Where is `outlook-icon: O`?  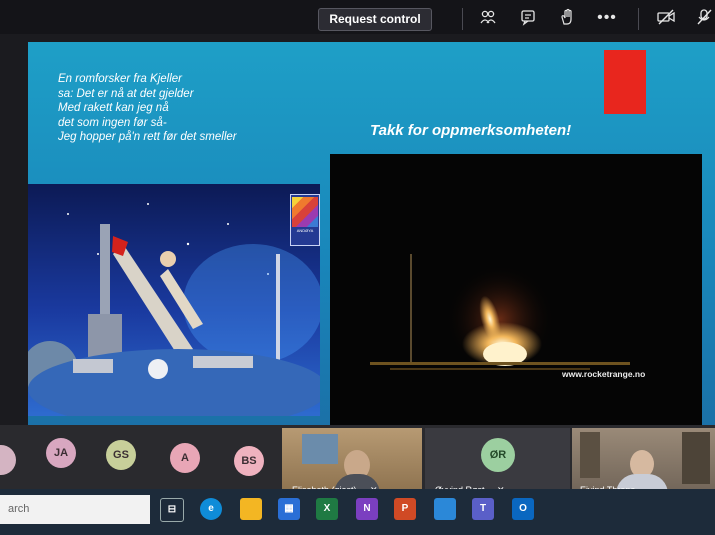
outlook-icon: O is located at coordinates (523, 509).